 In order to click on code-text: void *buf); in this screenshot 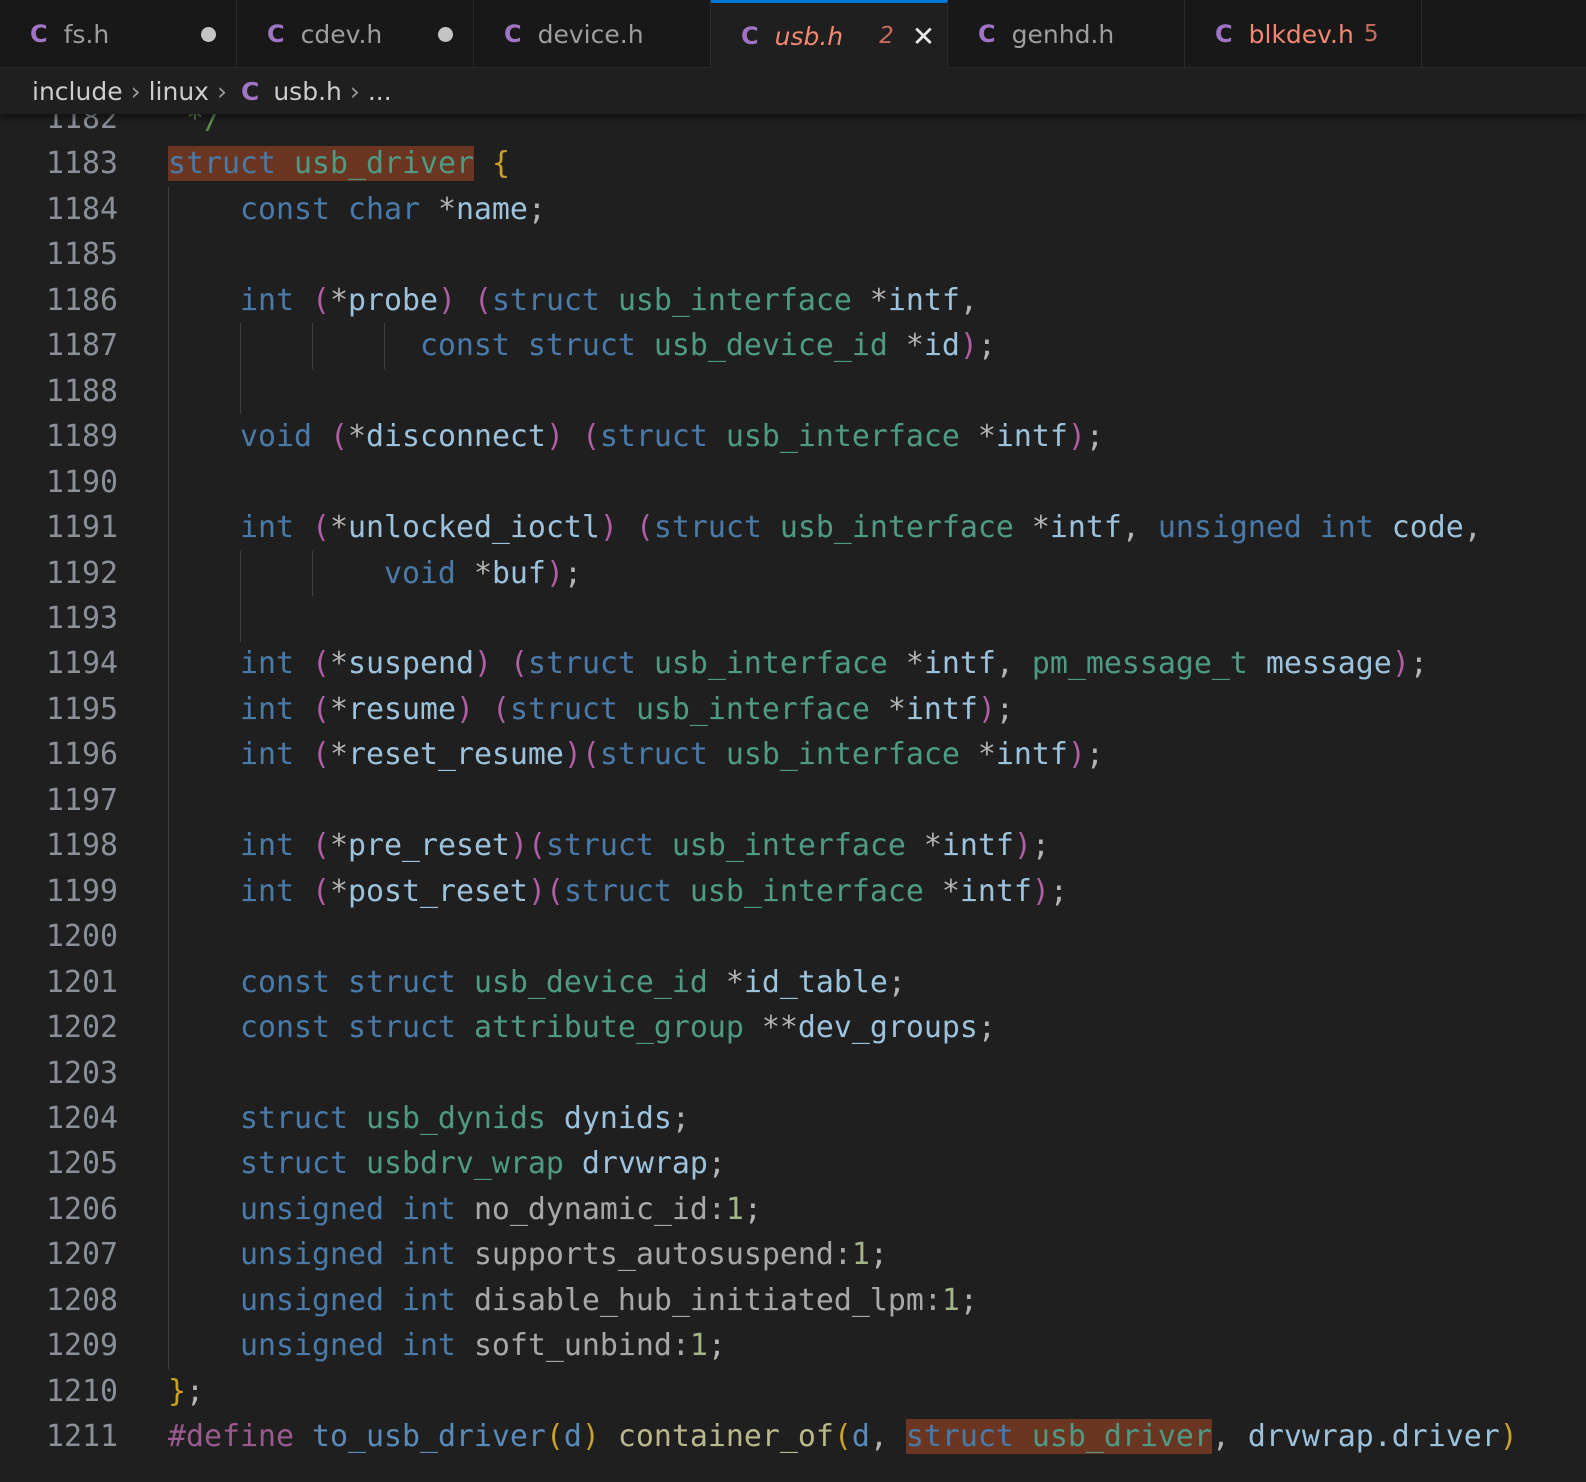, I will do `click(375, 573)`.